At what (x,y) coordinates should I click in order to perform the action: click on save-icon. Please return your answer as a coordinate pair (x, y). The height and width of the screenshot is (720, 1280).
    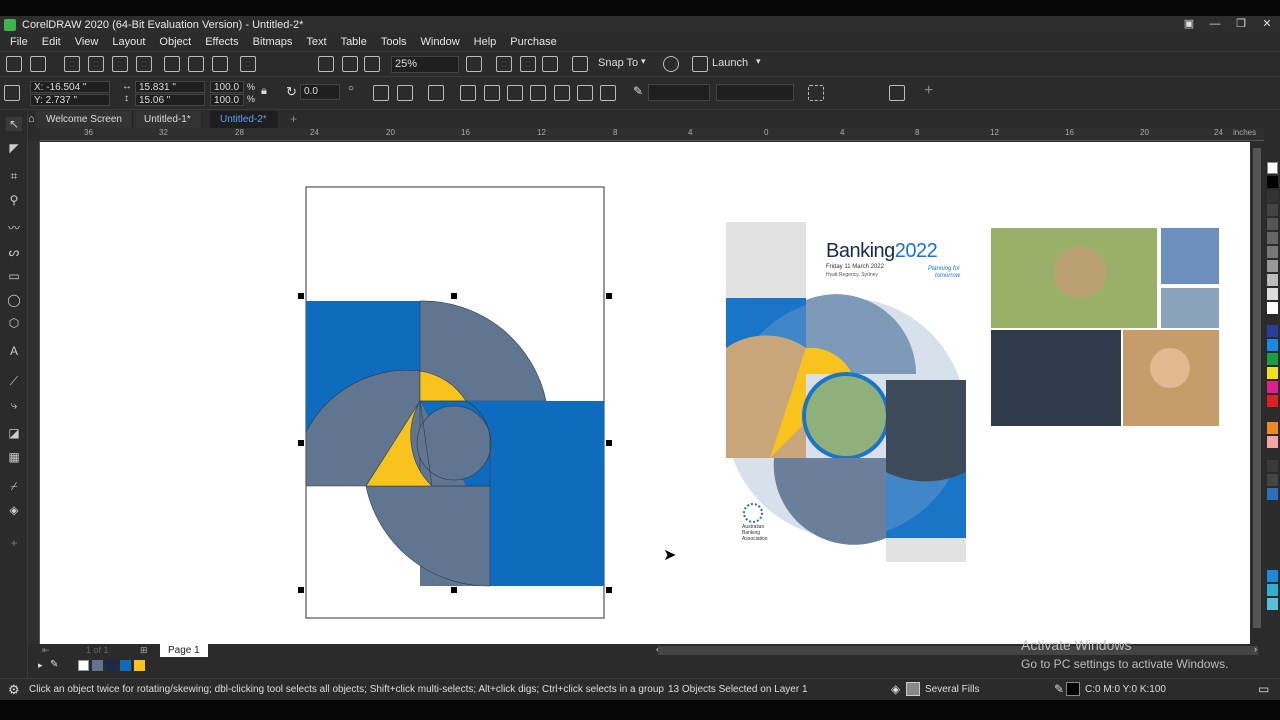
    Looking at the image, I should click on (72, 64).